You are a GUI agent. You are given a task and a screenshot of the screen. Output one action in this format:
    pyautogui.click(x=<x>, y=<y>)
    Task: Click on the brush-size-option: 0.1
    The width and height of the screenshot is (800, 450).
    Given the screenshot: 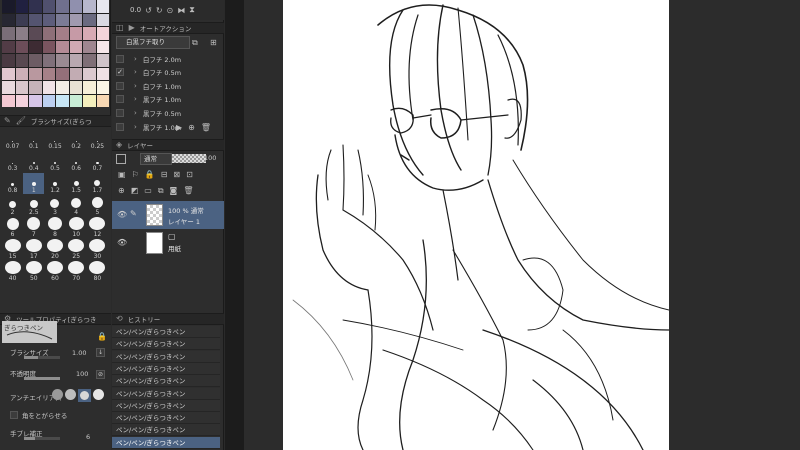 What is the action you would take?
    pyautogui.click(x=33, y=139)
    